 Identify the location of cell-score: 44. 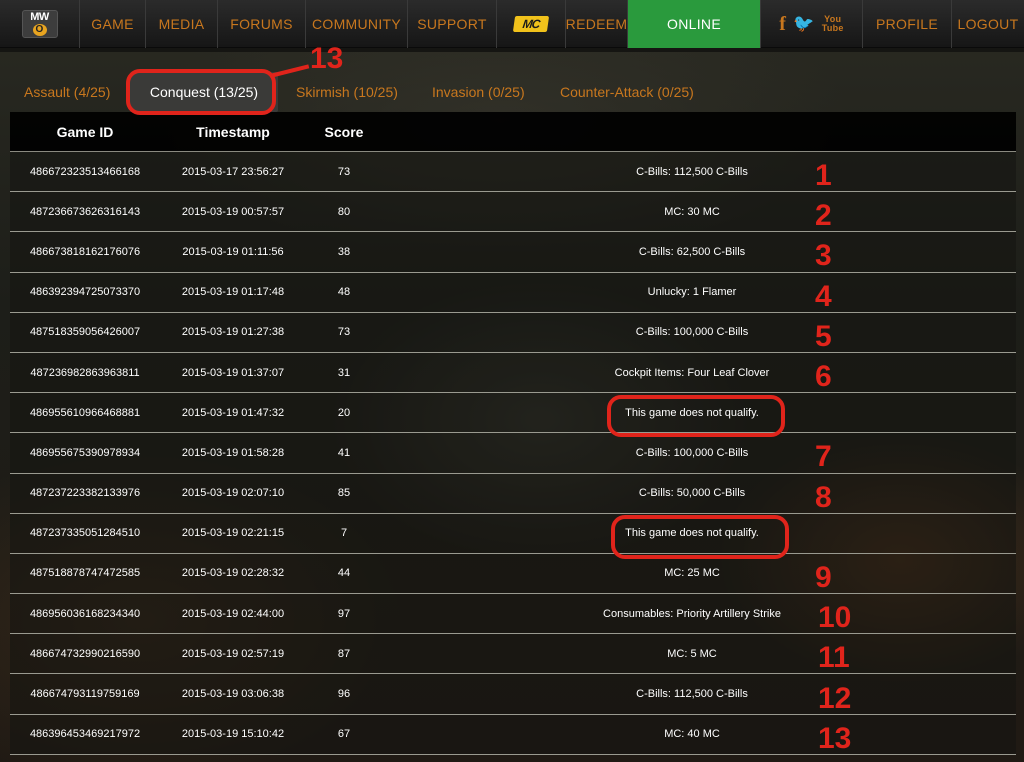
(344, 573).